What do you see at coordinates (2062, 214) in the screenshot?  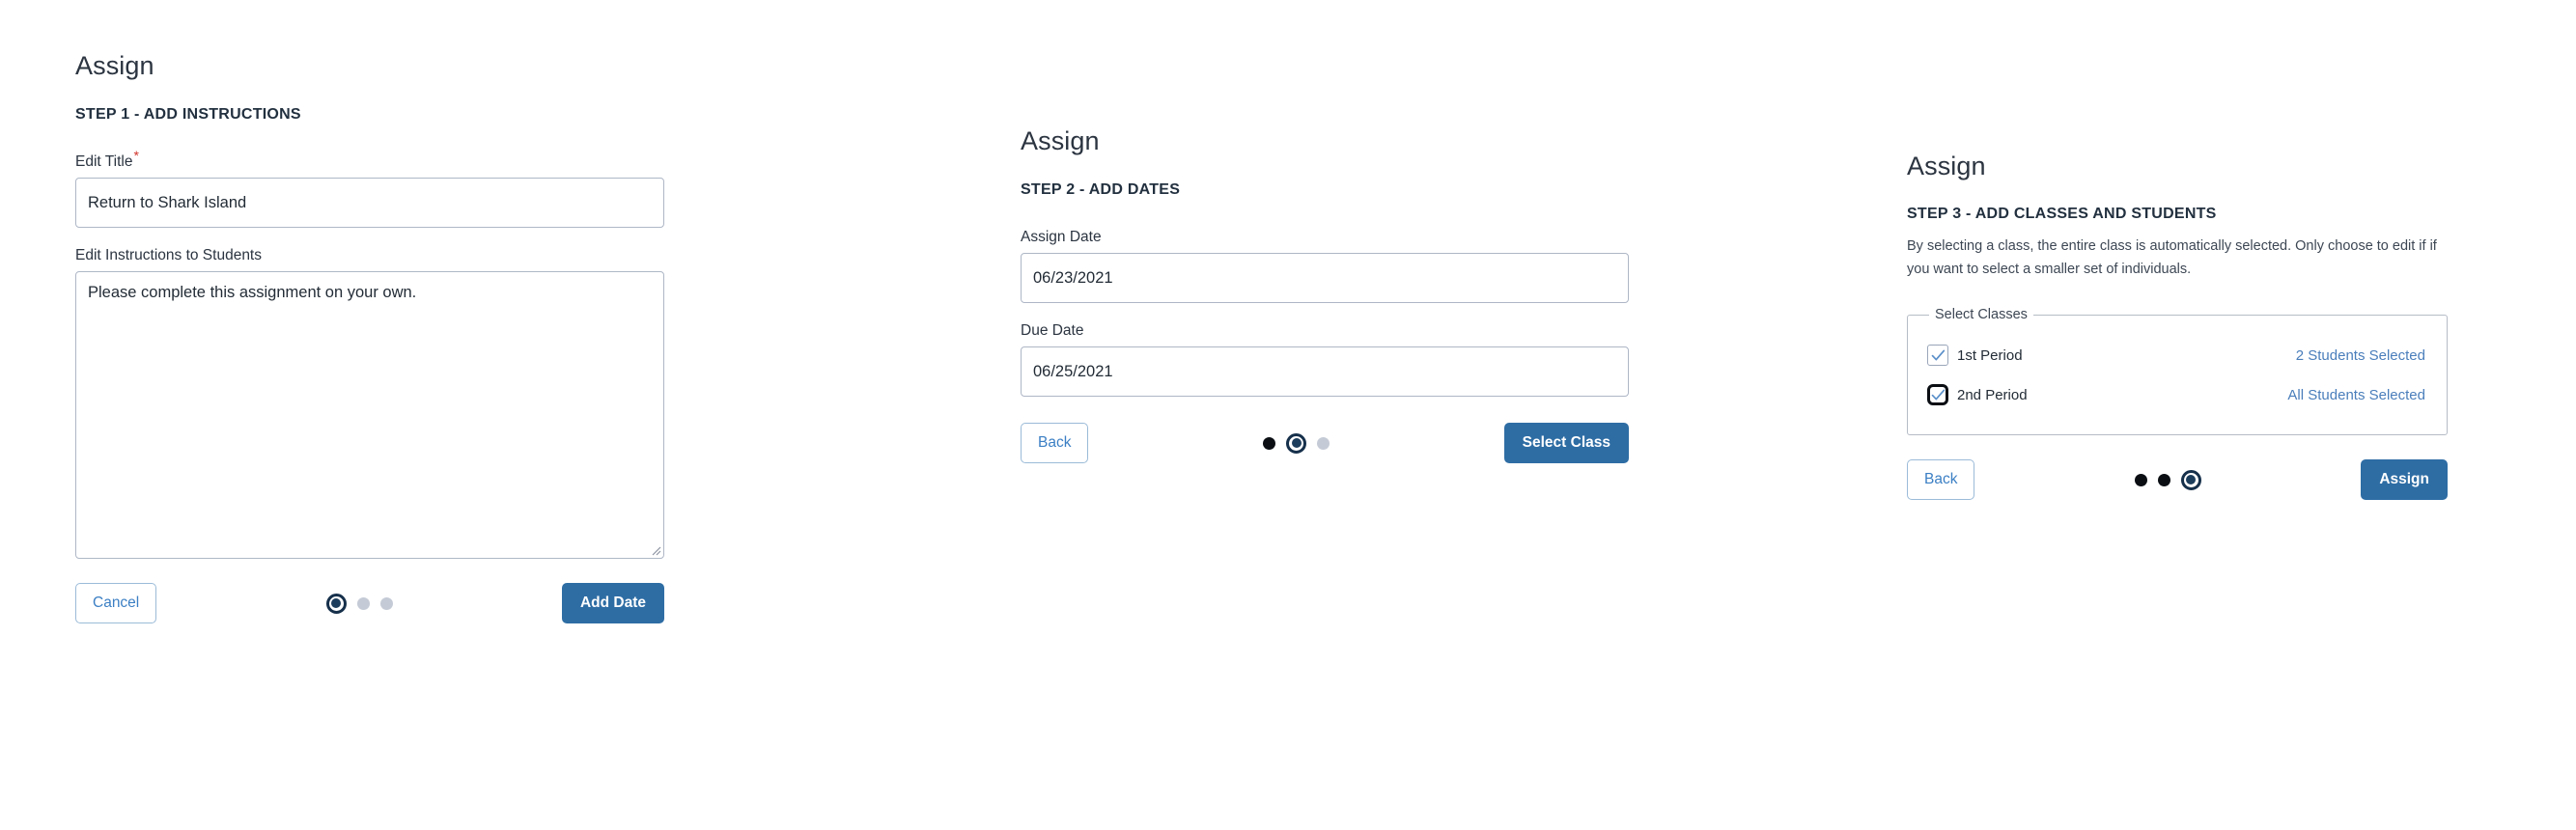 I see `step3-heading: STEP 3 - ADD CLASSES AND STUDENTS` at bounding box center [2062, 214].